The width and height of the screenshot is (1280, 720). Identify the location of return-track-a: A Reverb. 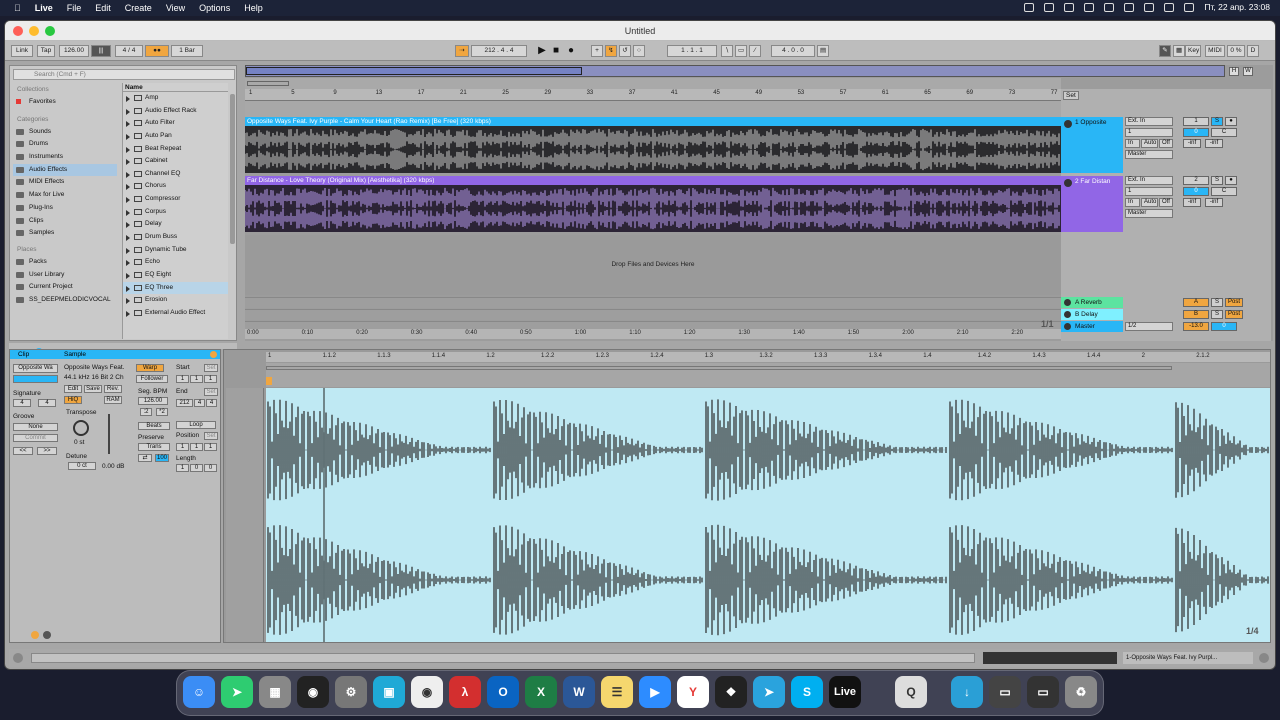
(1092, 302).